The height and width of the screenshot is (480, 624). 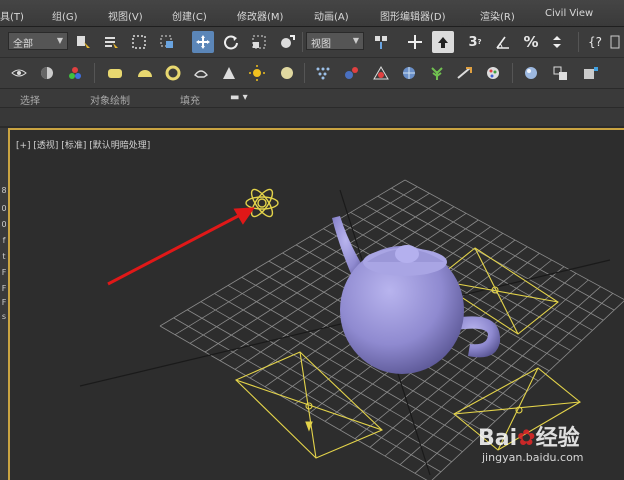 What do you see at coordinates (498, 438) in the screenshot?
I see `watermark-logo-prefix: Bai` at bounding box center [498, 438].